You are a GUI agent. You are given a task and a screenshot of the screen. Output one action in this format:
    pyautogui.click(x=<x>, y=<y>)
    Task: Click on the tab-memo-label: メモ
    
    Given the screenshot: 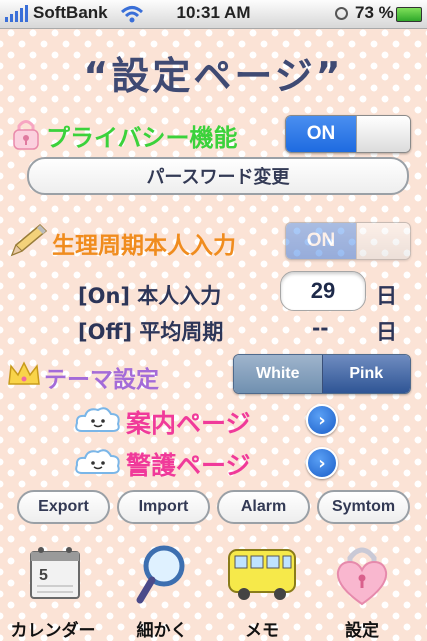 What is the action you would take?
    pyautogui.click(x=262, y=630)
    